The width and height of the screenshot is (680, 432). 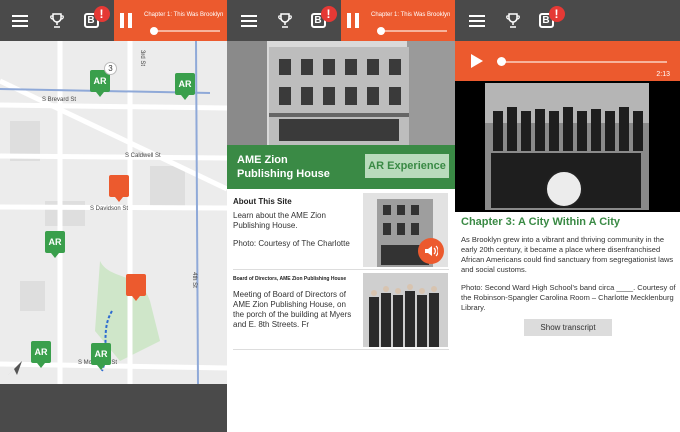 I want to click on play-button, so click(x=477, y=61).